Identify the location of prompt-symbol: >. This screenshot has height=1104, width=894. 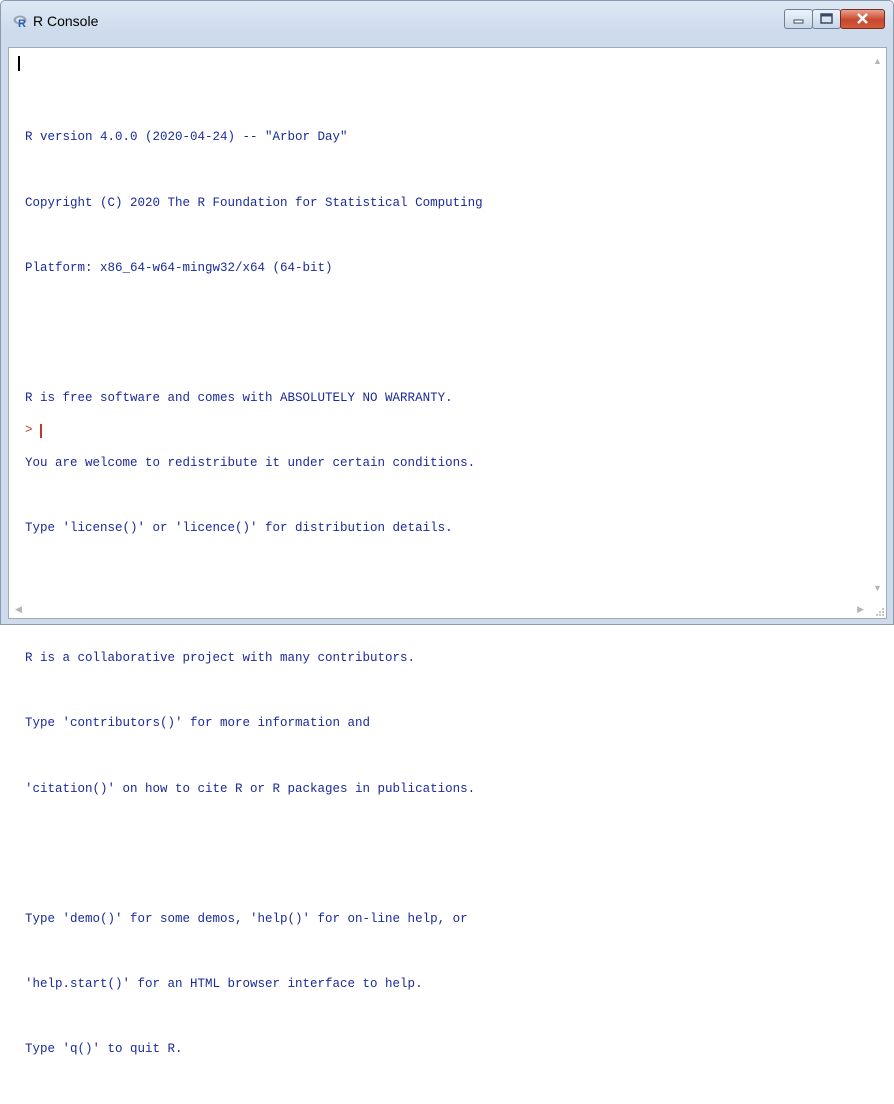
(29, 430).